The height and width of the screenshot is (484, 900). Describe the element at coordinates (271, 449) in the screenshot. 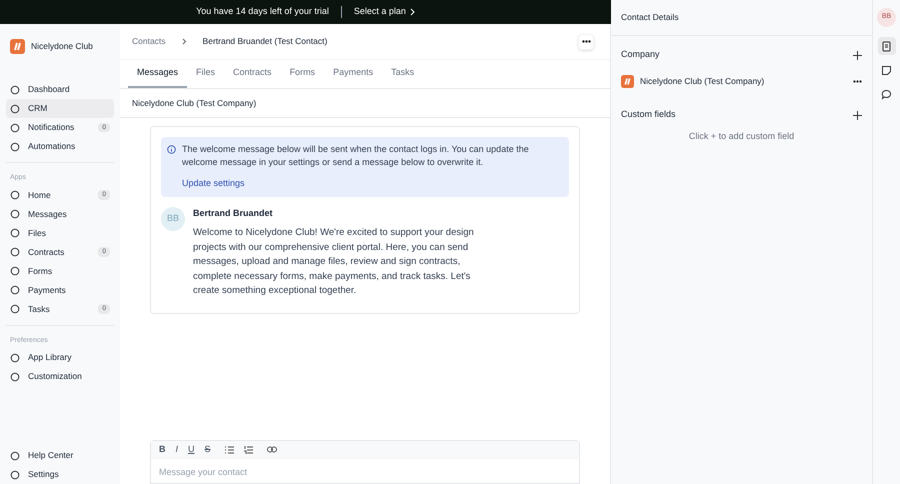

I see `link-icon` at that location.